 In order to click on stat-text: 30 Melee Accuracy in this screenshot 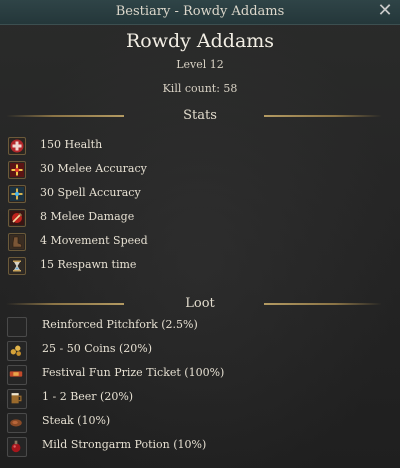, I will do `click(93, 168)`.